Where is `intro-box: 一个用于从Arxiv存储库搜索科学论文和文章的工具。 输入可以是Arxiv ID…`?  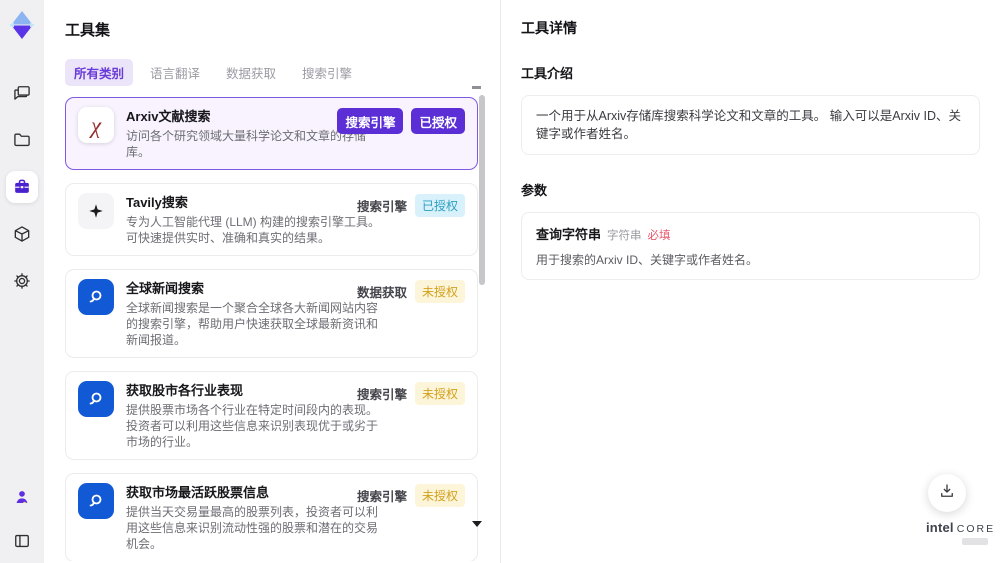
intro-box: 一个用于从Arxiv存储库搜索科学论文和文章的工具。 输入可以是Arxiv ID… is located at coordinates (750, 125).